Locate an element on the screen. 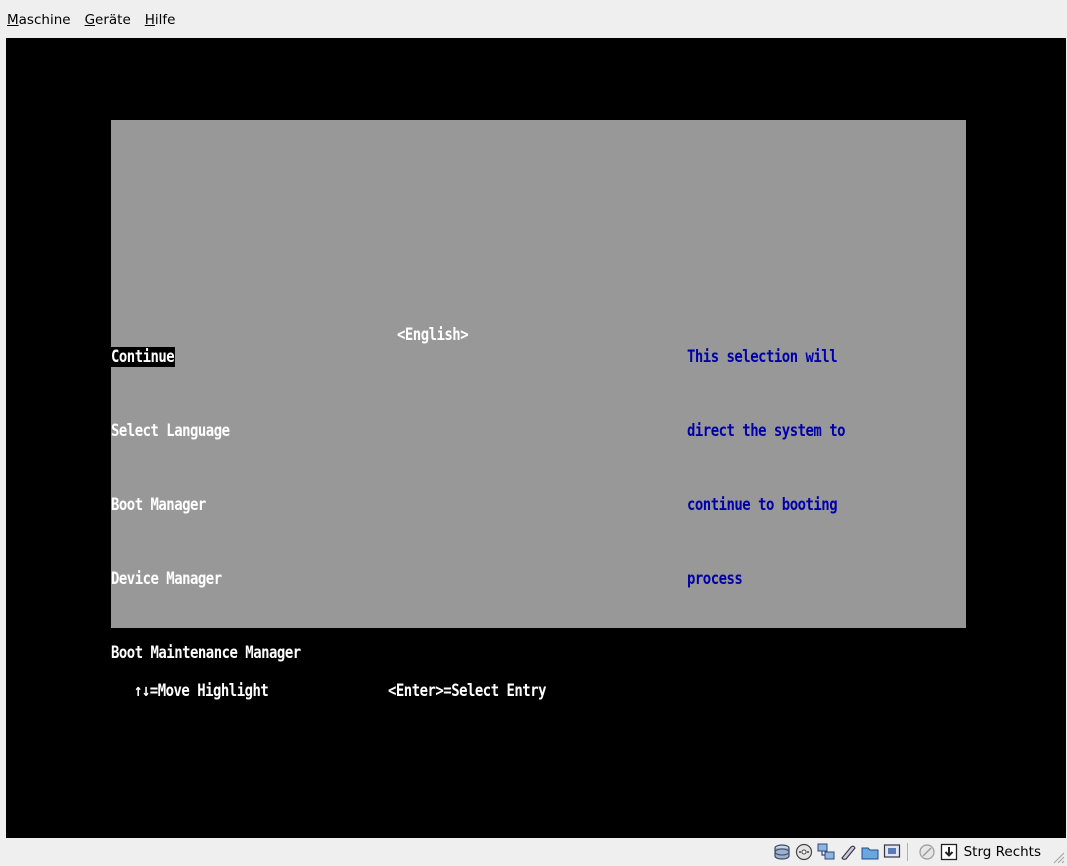 This screenshot has width=1067, height=866. resize-grip-icon is located at coordinates (1058, 857).